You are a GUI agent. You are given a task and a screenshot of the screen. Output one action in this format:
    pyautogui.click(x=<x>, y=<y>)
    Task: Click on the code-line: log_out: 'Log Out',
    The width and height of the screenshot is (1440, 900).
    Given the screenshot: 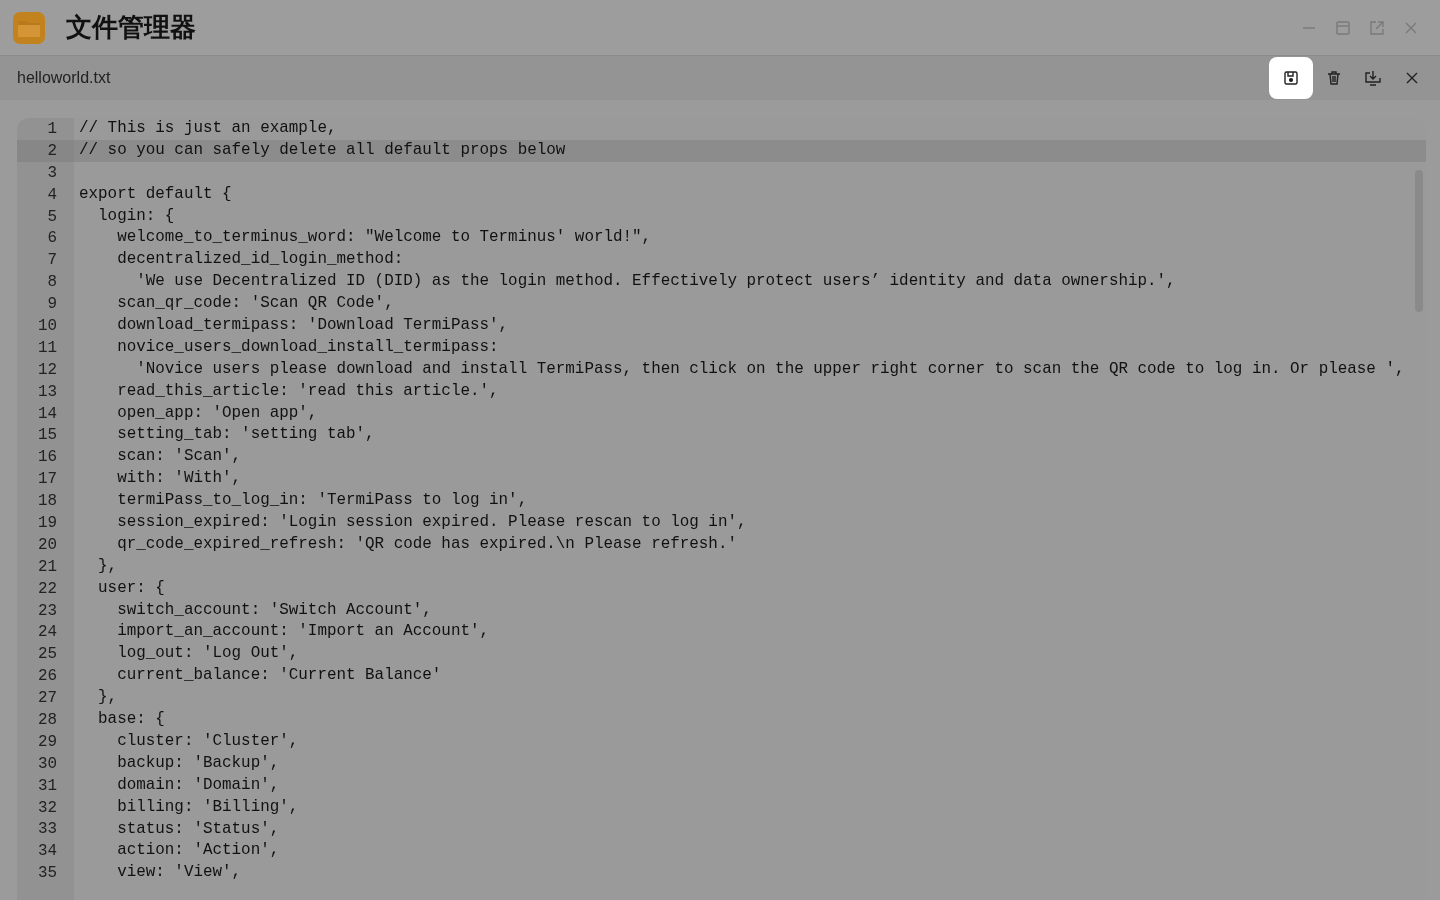 What is the action you would take?
    pyautogui.click(x=208, y=654)
    